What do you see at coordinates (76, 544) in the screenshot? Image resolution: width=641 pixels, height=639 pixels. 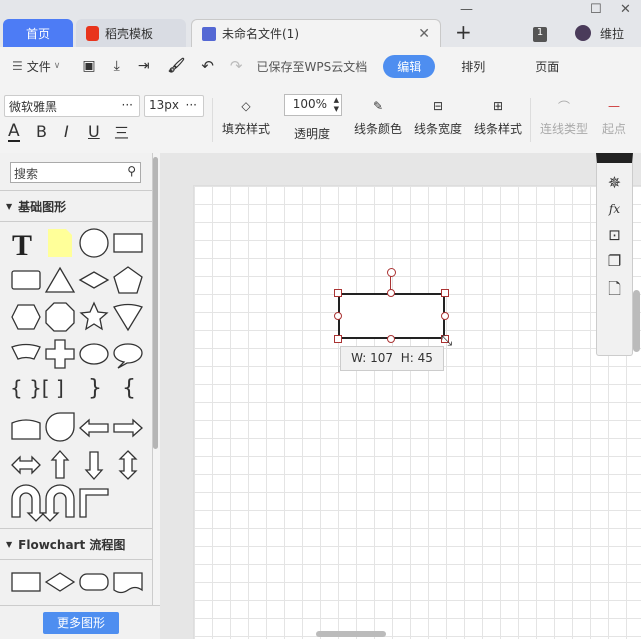 I see `section-flowchart: ▼ Flowchart 流程图` at bounding box center [76, 544].